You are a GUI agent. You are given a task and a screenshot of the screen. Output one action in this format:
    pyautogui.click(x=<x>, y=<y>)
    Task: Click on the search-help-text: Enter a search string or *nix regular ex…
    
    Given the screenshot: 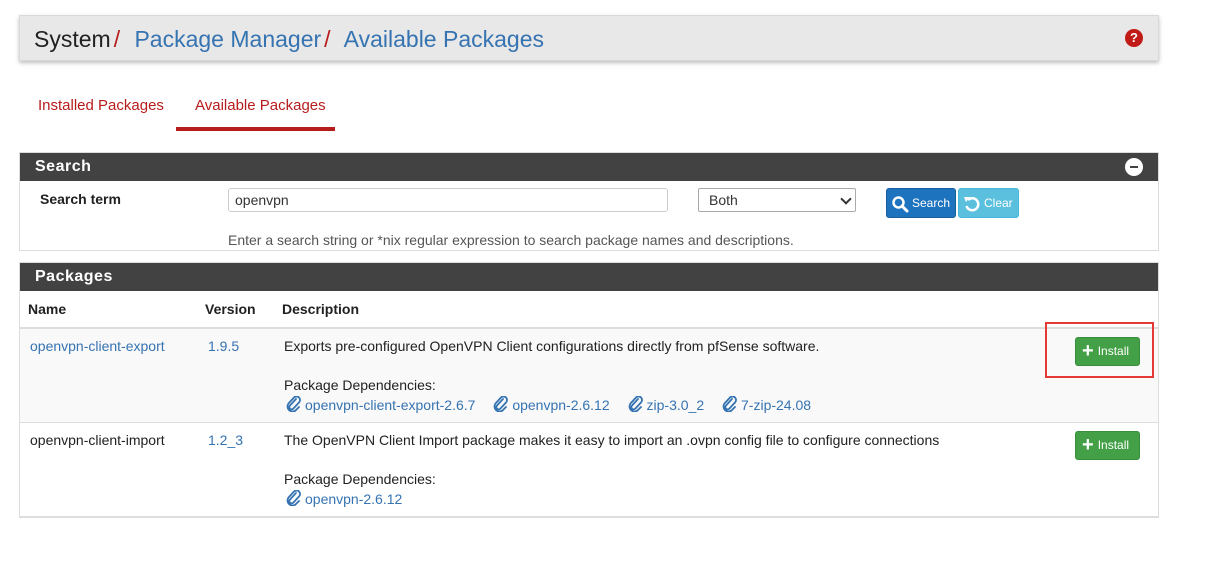 What is the action you would take?
    pyautogui.click(x=511, y=240)
    